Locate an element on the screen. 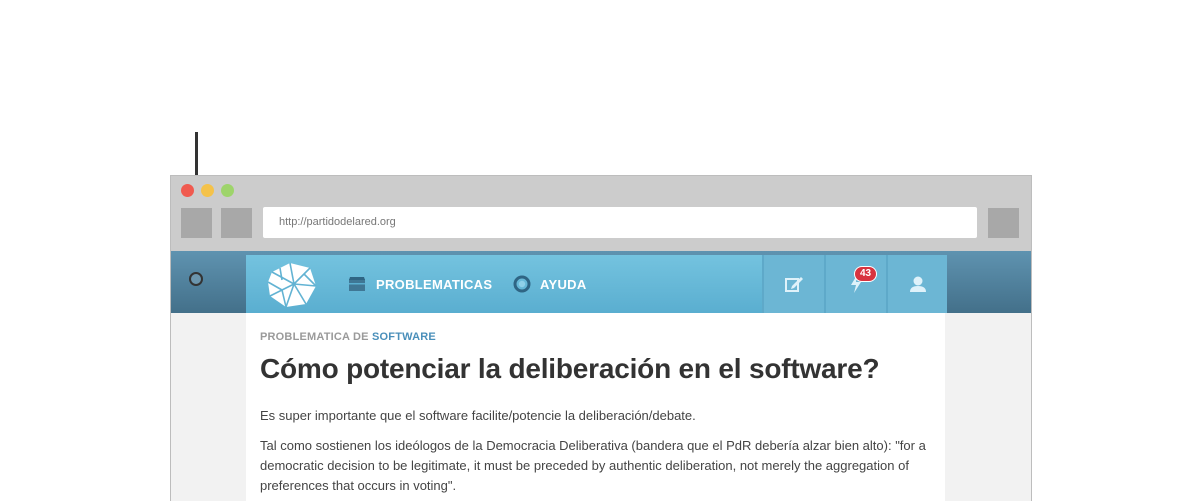 The image size is (1200, 501). lifebuoy-icon is located at coordinates (522, 284).